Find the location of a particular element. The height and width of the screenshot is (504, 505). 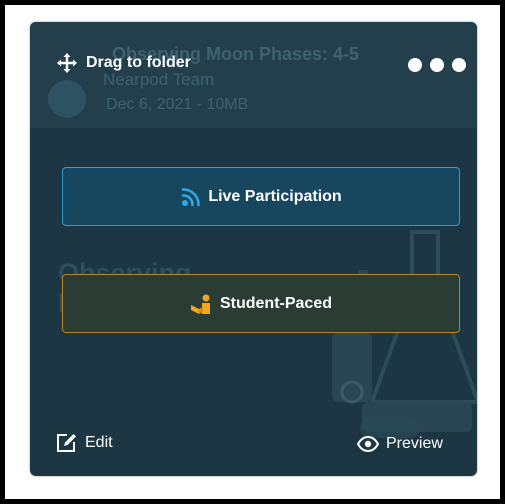

live-participation-button: Live Participation is located at coordinates (261, 196).